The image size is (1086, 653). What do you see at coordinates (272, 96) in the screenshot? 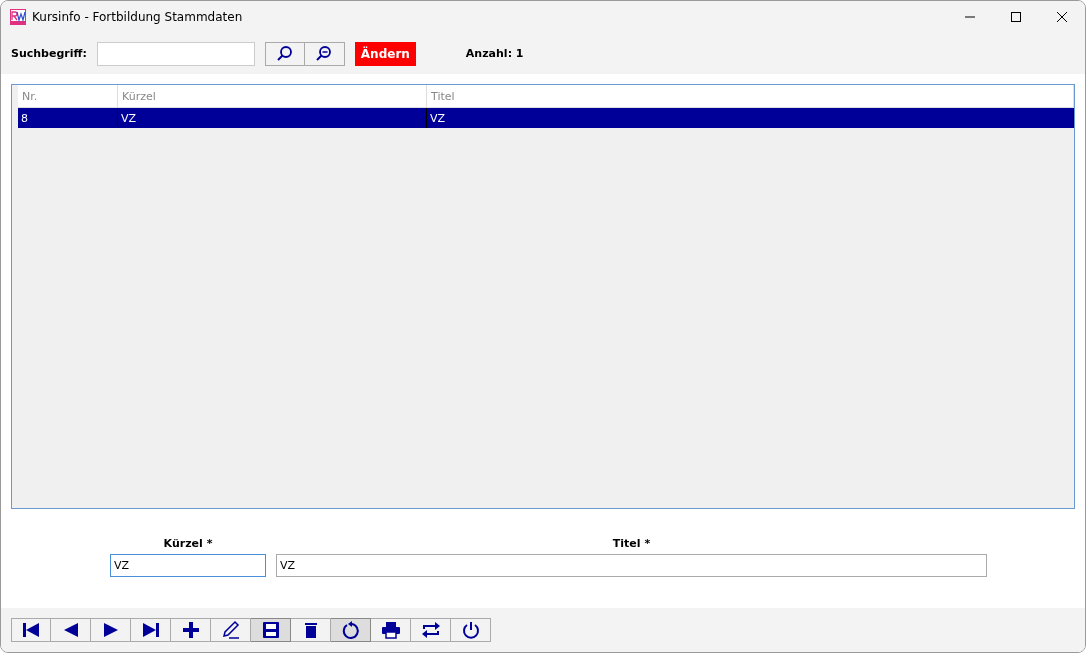
I see `column-header: Kürzel` at bounding box center [272, 96].